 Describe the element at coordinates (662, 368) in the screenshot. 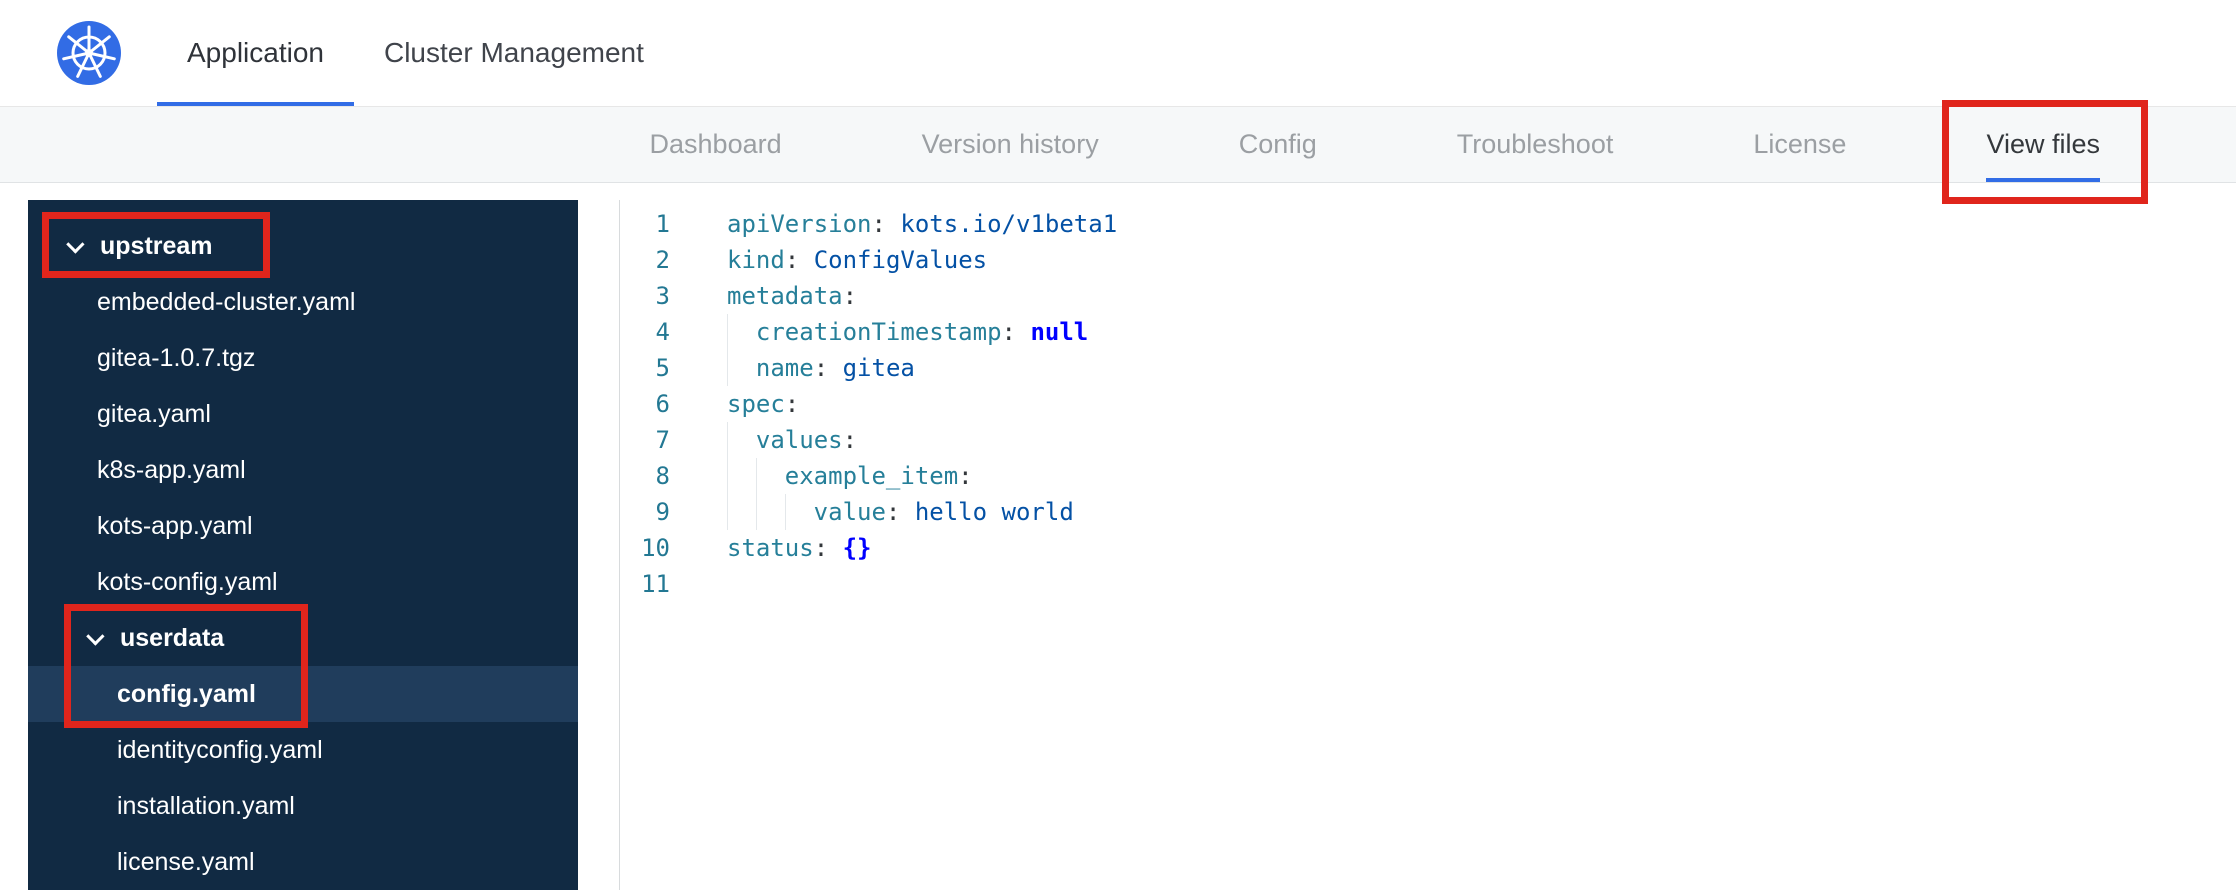

I see `line-number: 5` at that location.